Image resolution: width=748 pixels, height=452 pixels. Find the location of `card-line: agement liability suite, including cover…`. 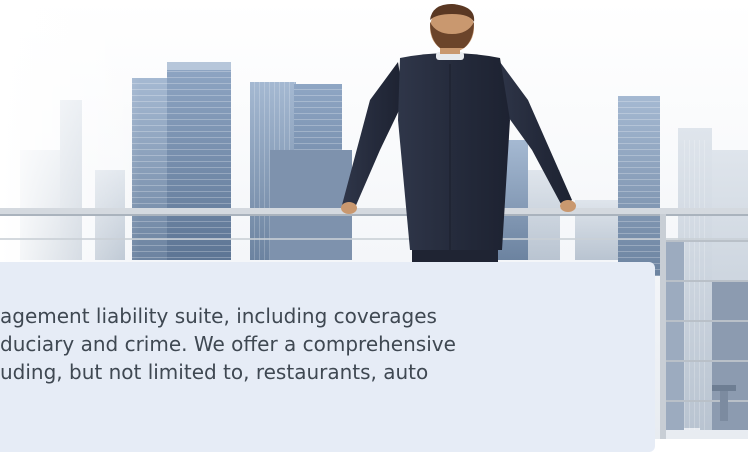

card-line: agement liability suite, including cover… is located at coordinates (218, 316).